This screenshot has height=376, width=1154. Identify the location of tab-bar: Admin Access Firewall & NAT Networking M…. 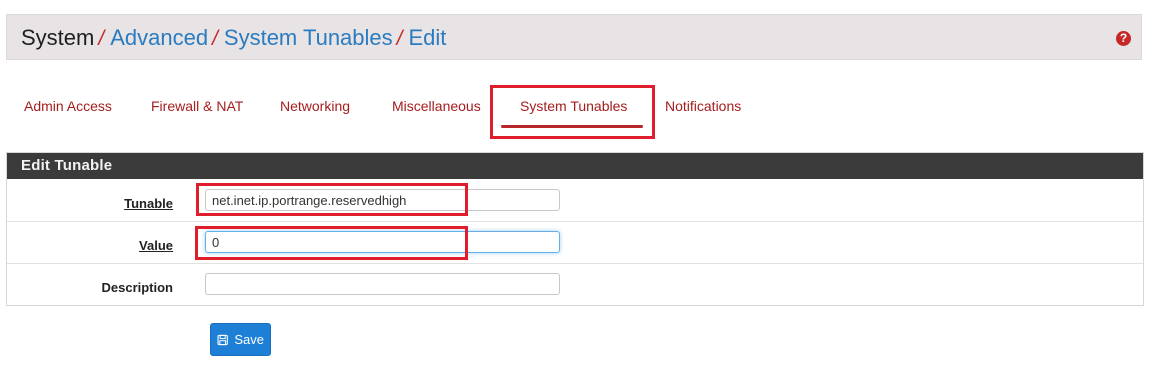
(400, 113).